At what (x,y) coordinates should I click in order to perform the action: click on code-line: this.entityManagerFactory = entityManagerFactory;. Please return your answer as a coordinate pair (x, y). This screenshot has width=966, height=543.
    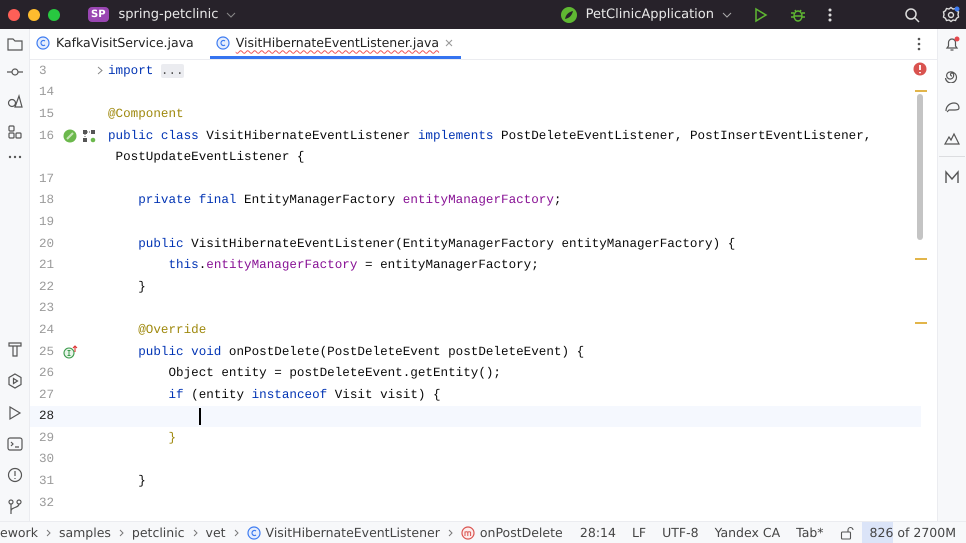
    Looking at the image, I should click on (353, 265).